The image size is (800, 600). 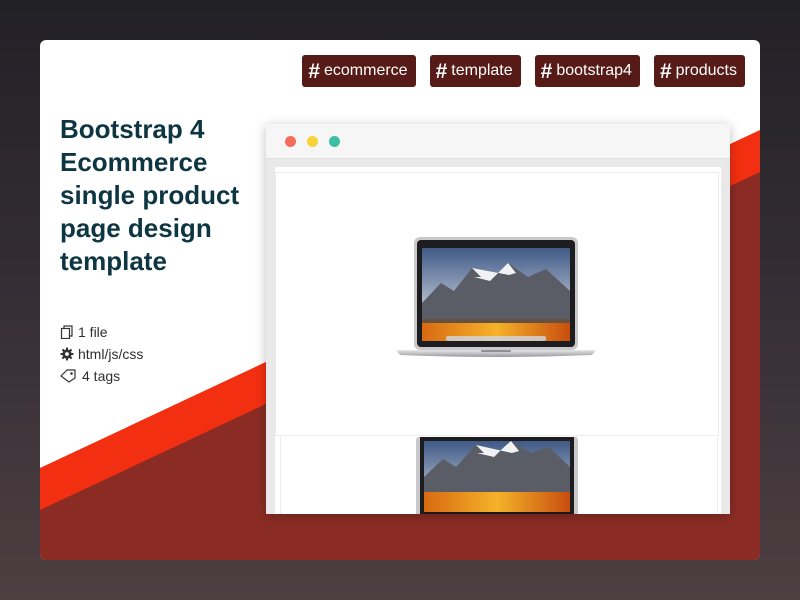 I want to click on tag-label: bootstrap4, so click(x=594, y=70).